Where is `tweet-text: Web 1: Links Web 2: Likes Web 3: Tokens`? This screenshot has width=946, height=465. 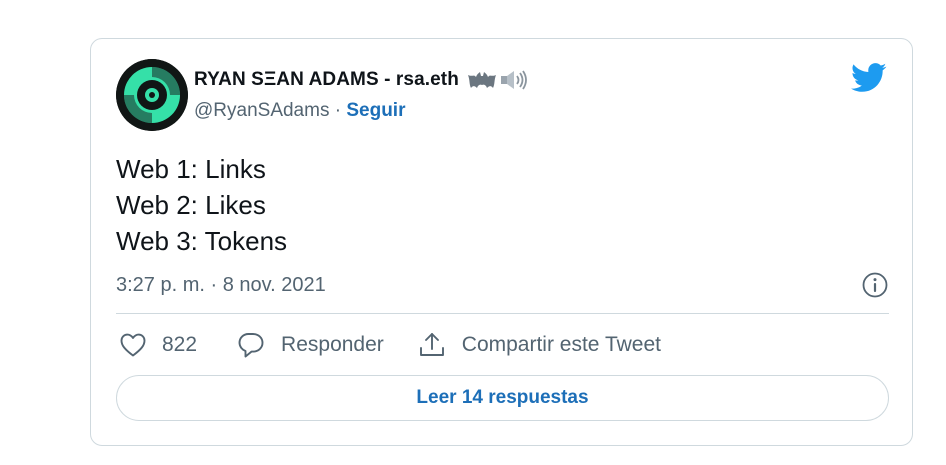
tweet-text: Web 1: Links Web 2: Likes Web 3: Tokens is located at coordinates (201, 205).